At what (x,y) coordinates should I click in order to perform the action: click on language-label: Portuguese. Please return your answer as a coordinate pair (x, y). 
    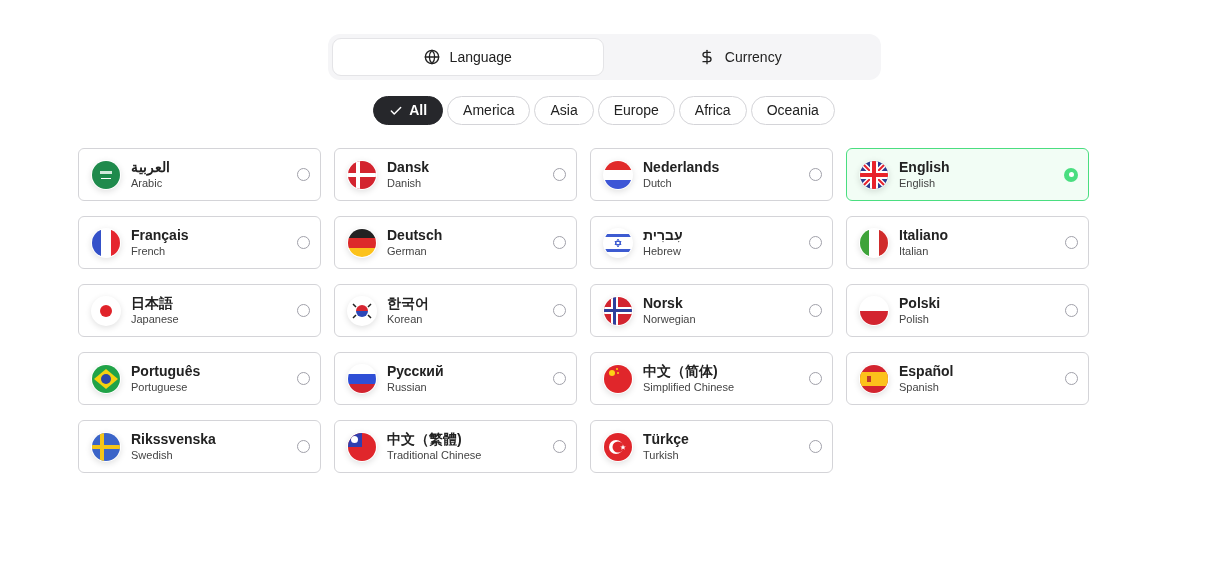
    Looking at the image, I should click on (160, 387).